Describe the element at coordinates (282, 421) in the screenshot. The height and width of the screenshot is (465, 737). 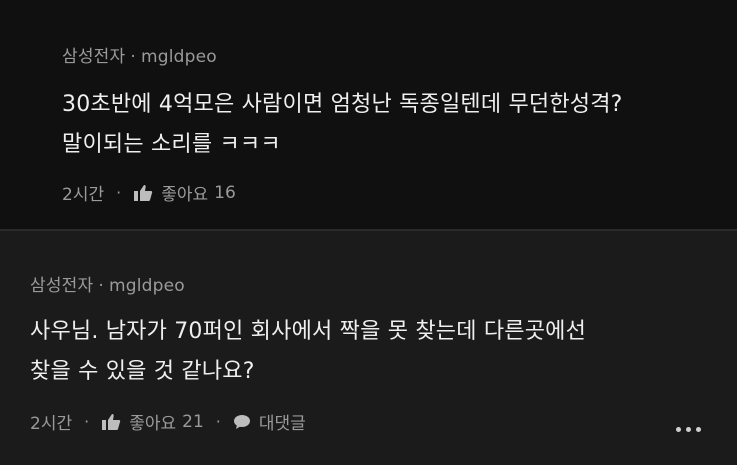
I see `reply-button: 대댓글` at that location.